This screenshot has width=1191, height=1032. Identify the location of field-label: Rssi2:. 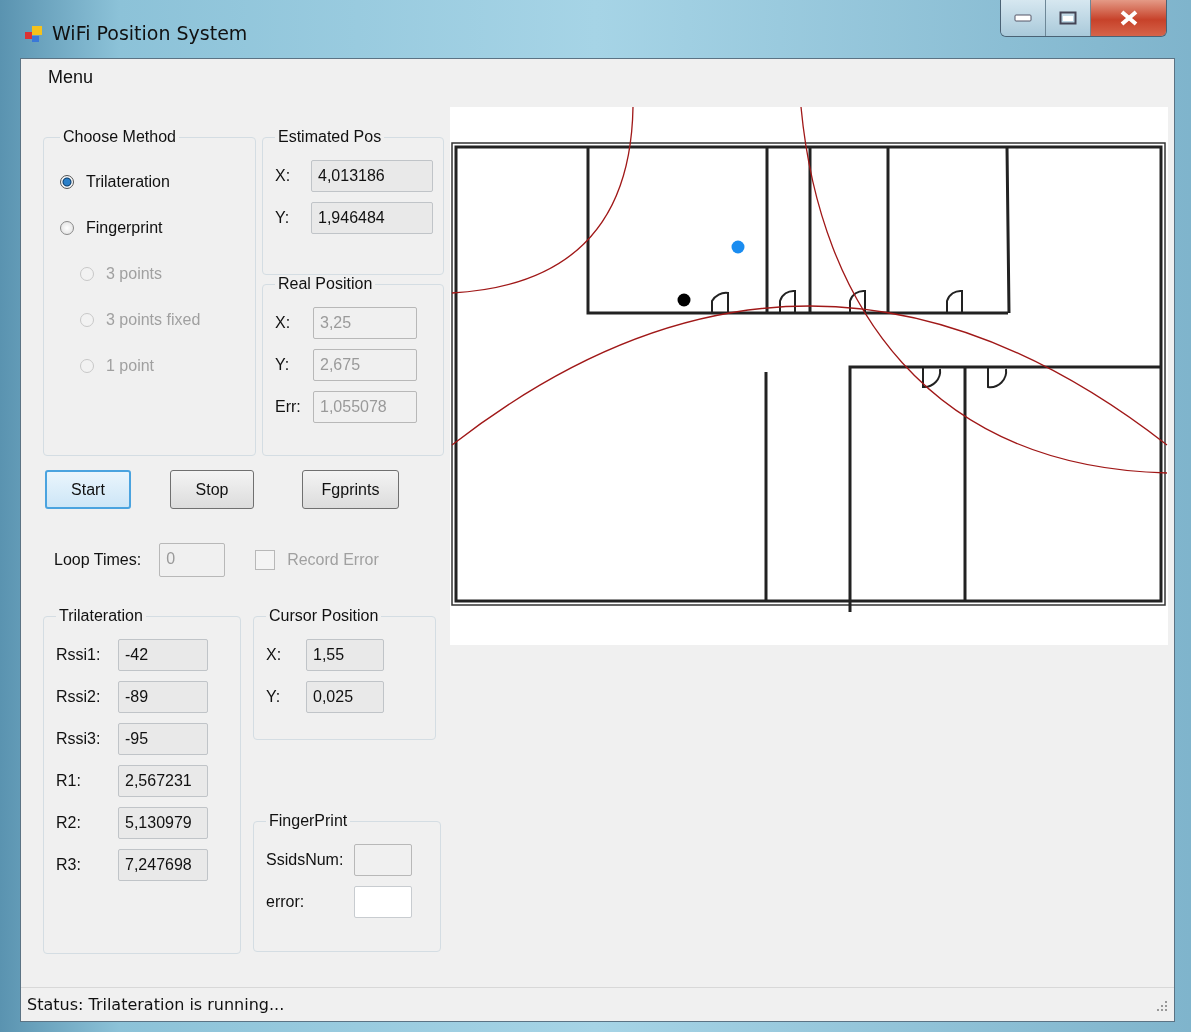
(79, 697).